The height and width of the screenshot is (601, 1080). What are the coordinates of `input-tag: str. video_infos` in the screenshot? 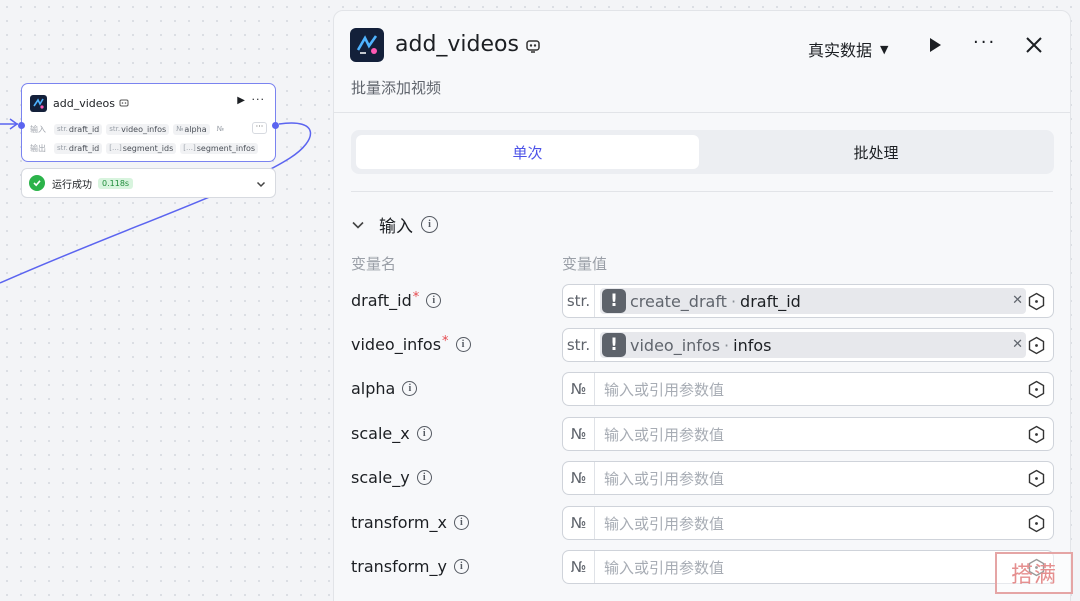 It's located at (138, 129).